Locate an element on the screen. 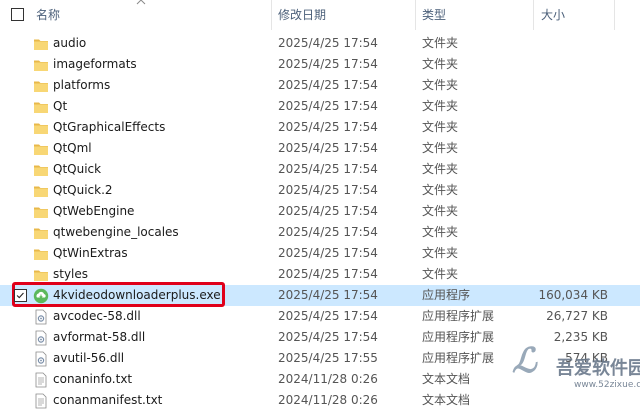 Image resolution: width=640 pixels, height=412 pixels. file-row: QtQml 2025/4/25 17:54 文件夹 is located at coordinates (320, 148).